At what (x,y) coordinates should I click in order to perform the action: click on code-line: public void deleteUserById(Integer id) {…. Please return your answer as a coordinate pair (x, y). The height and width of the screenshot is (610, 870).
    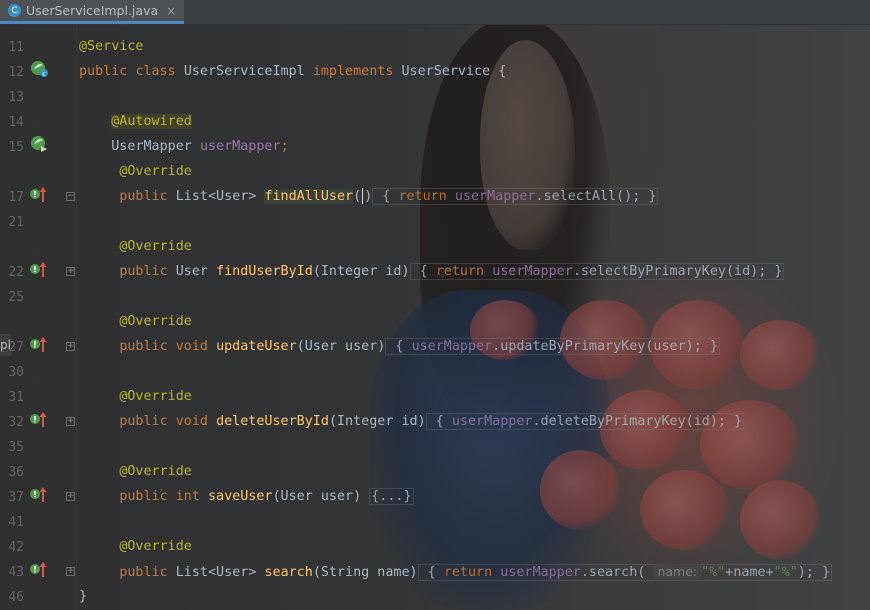
    Looking at the image, I should click on (412, 421).